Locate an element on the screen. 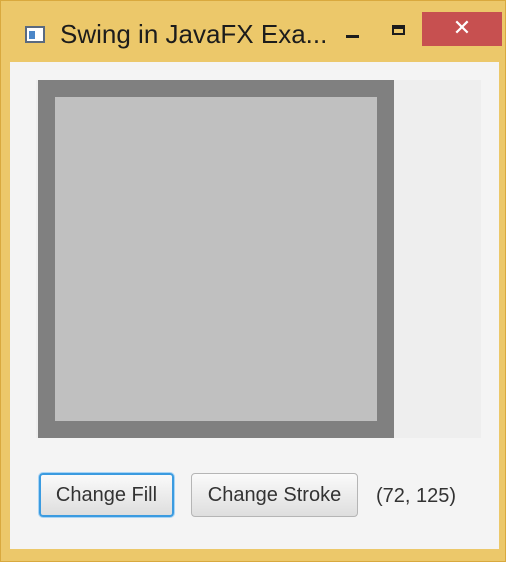 The width and height of the screenshot is (506, 562). mouse-coordinates-label: (72, 125) is located at coordinates (416, 496).